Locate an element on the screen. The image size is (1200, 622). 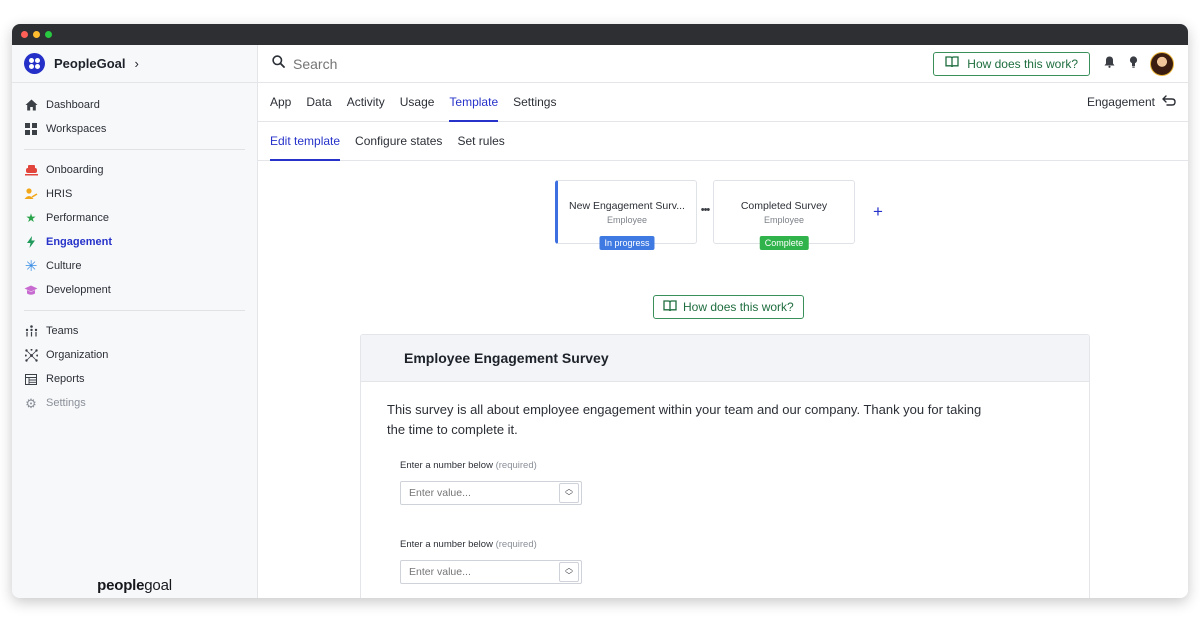
tab-data: Data is located at coordinates (318, 102).